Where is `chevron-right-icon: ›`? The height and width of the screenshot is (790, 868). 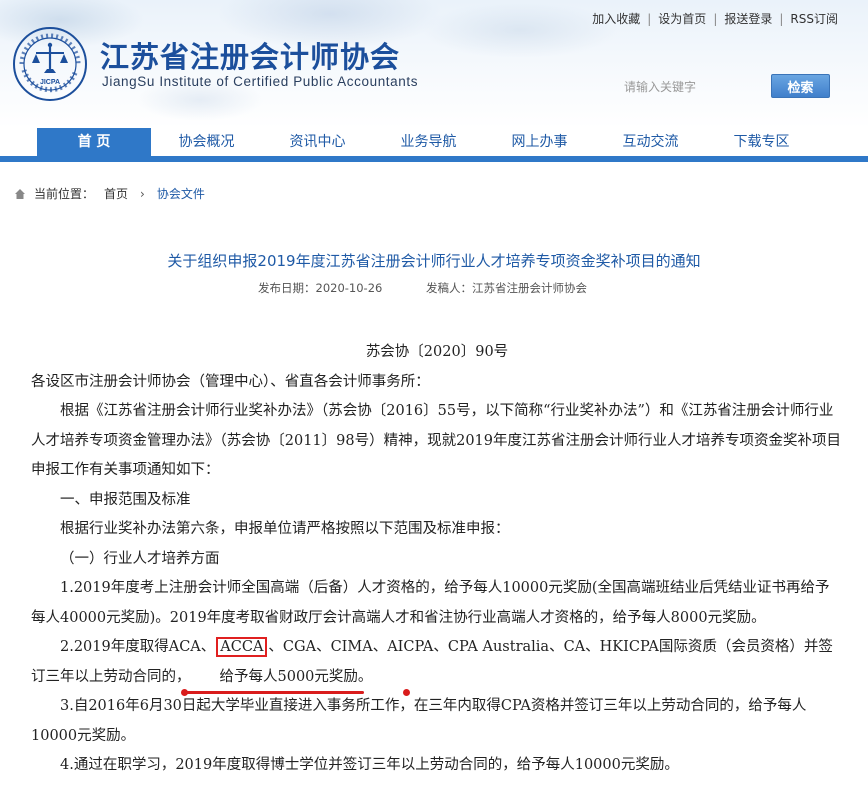 chevron-right-icon: › is located at coordinates (142, 193).